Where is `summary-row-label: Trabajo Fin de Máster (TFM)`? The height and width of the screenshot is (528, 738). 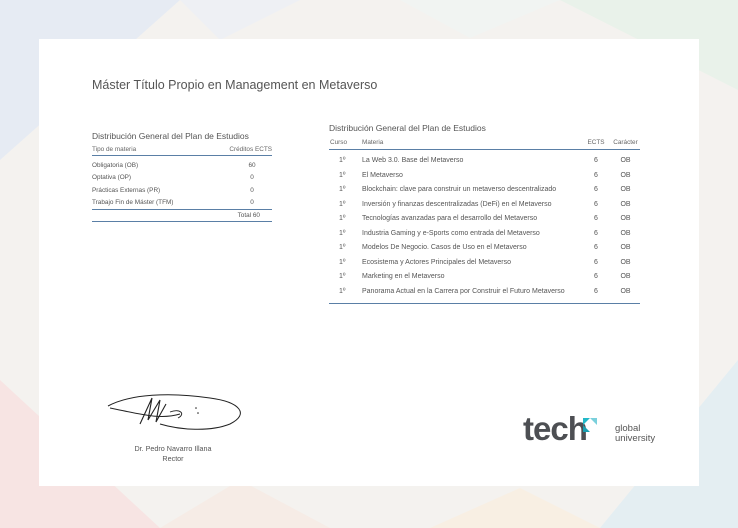
summary-row-label: Trabajo Fin de Máster (TFM) is located at coordinates (133, 203).